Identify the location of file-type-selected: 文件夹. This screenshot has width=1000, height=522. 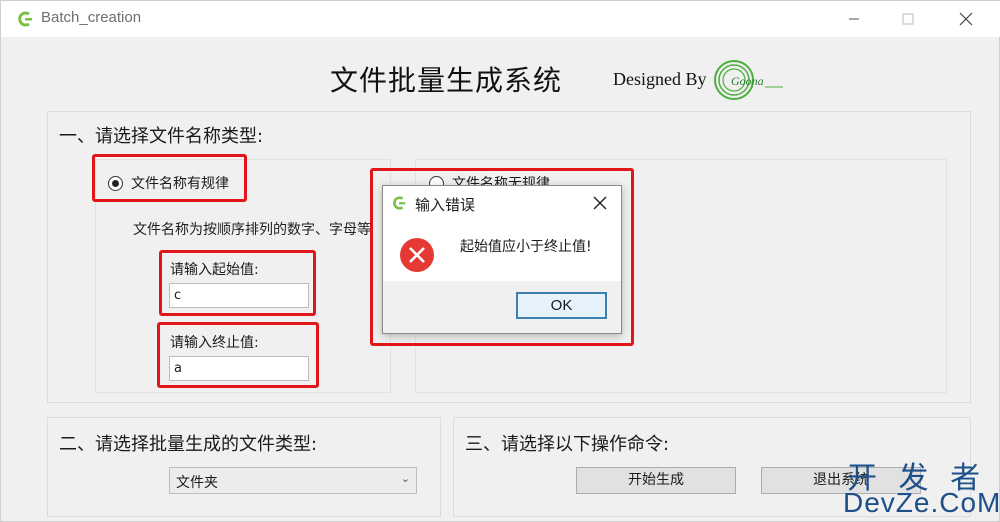
(197, 483).